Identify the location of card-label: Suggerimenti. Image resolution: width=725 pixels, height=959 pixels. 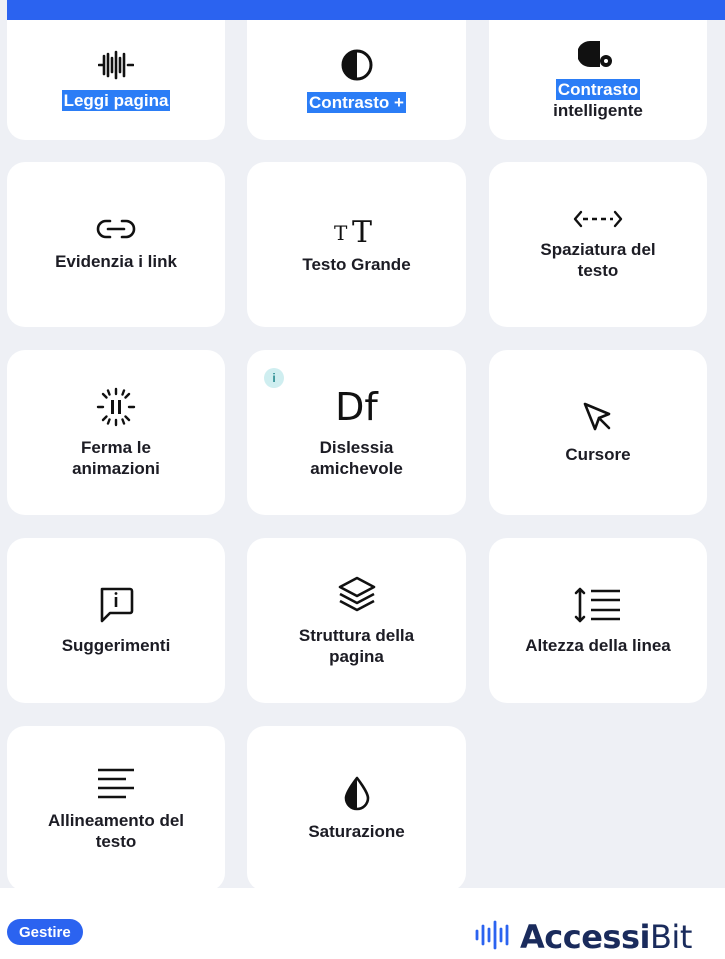
(116, 645).